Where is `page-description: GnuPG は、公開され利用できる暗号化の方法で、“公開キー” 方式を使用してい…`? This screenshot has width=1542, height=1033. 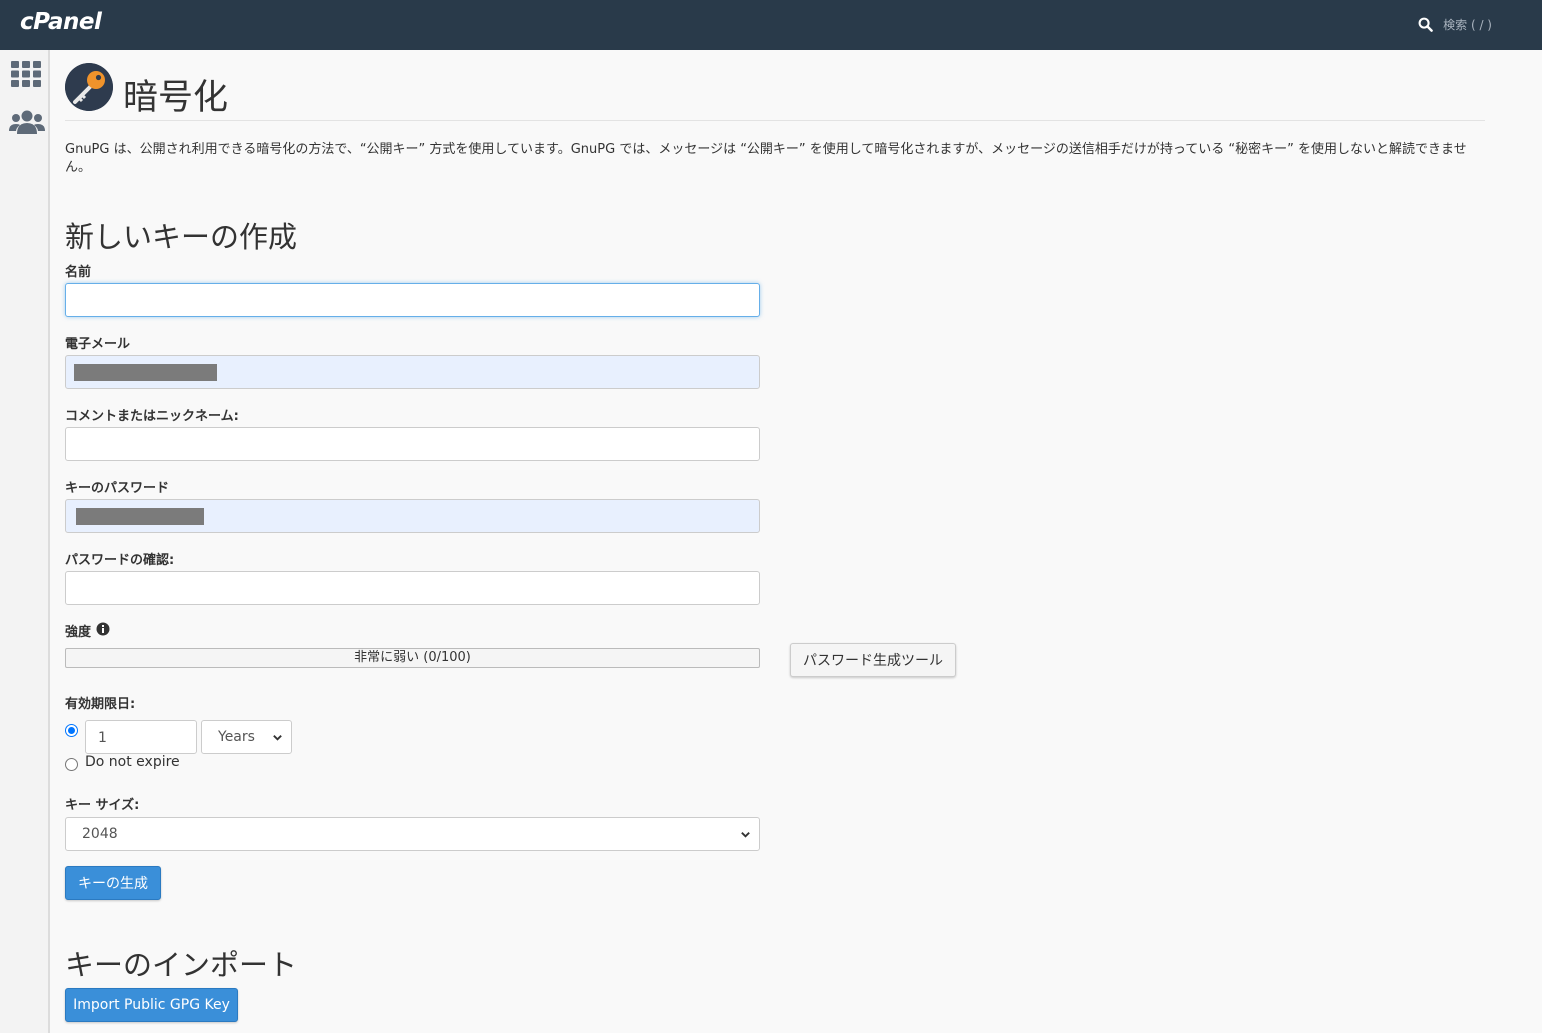 page-description: GnuPG は、公開され利用できる暗号化の方法で、“公開キー” 方式を使用してい… is located at coordinates (766, 158).